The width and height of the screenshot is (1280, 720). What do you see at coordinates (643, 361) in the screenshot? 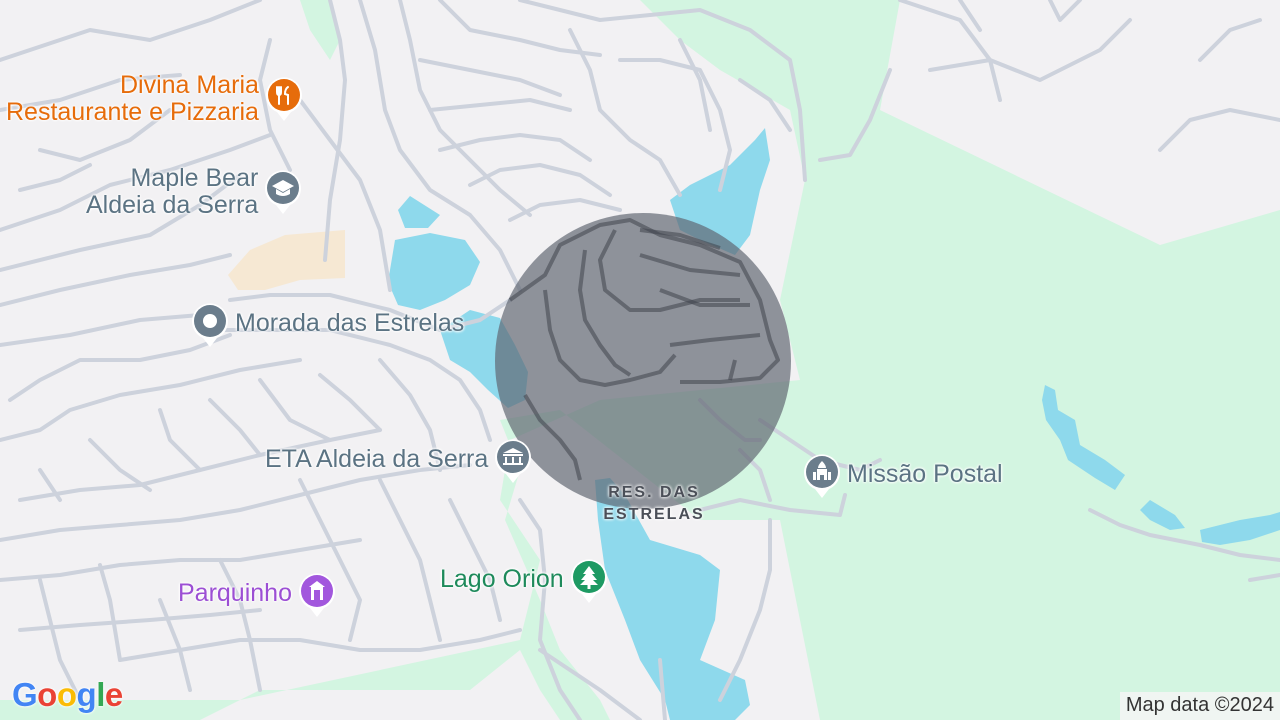
I see `radius-overlay` at bounding box center [643, 361].